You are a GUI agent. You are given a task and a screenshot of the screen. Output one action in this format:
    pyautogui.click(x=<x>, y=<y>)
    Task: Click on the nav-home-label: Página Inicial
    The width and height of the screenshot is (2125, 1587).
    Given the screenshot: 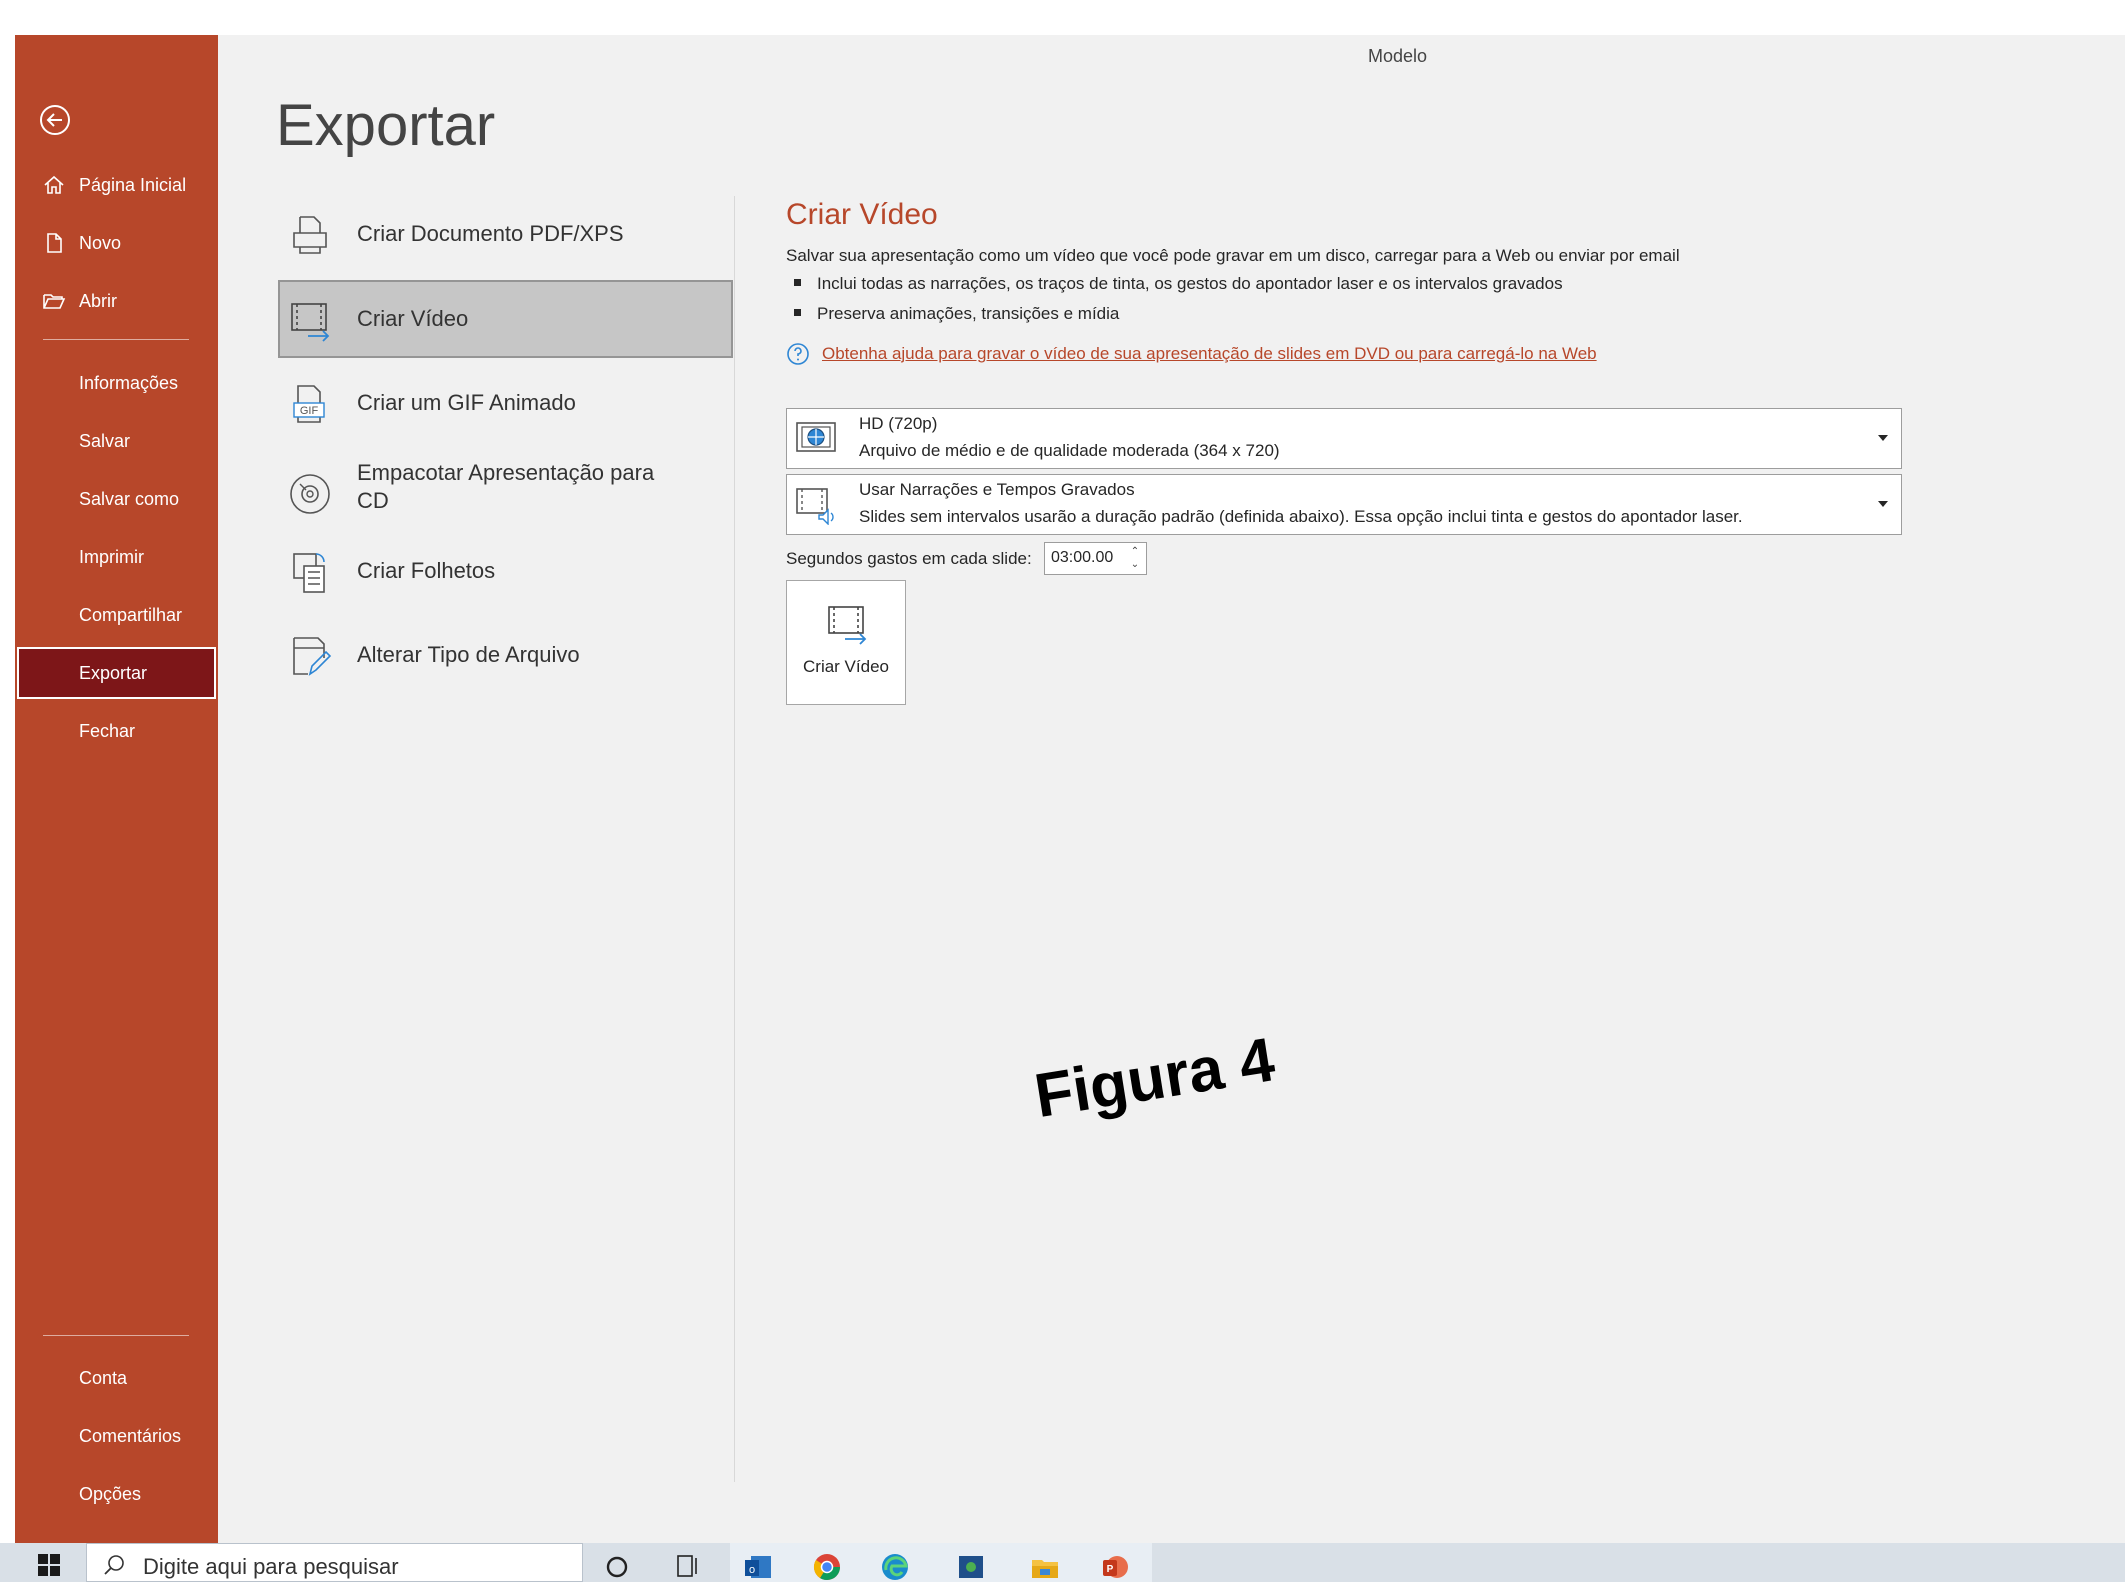 What is the action you would take?
    pyautogui.click(x=133, y=184)
    